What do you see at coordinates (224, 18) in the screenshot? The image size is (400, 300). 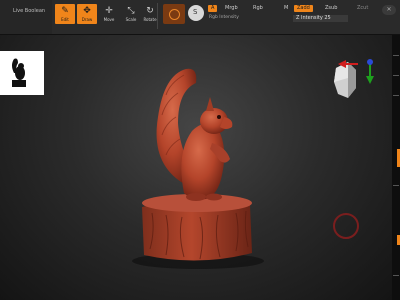 I see `rgb-intensity-slider: Rgb Intensity` at bounding box center [224, 18].